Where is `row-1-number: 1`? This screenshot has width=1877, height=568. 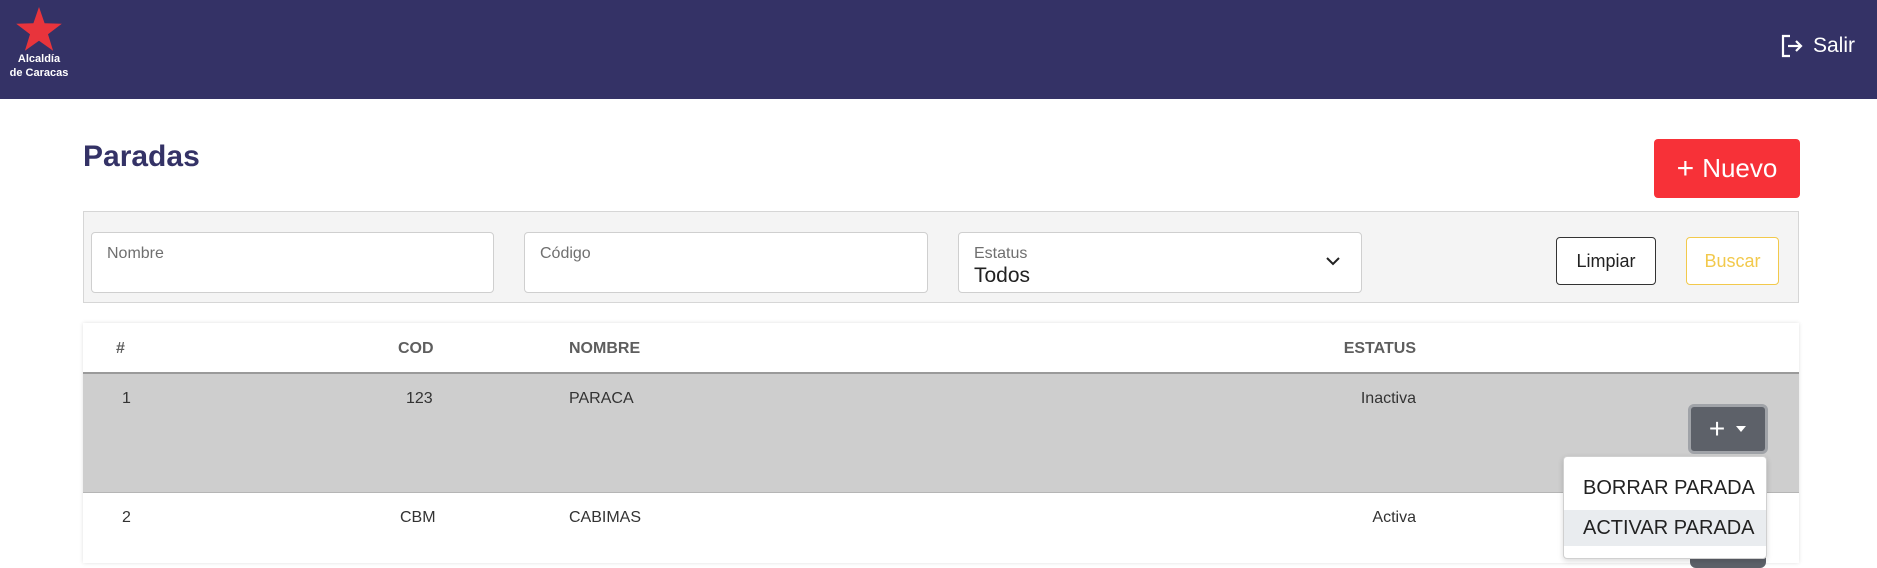
row-1-number: 1 is located at coordinates (126, 398).